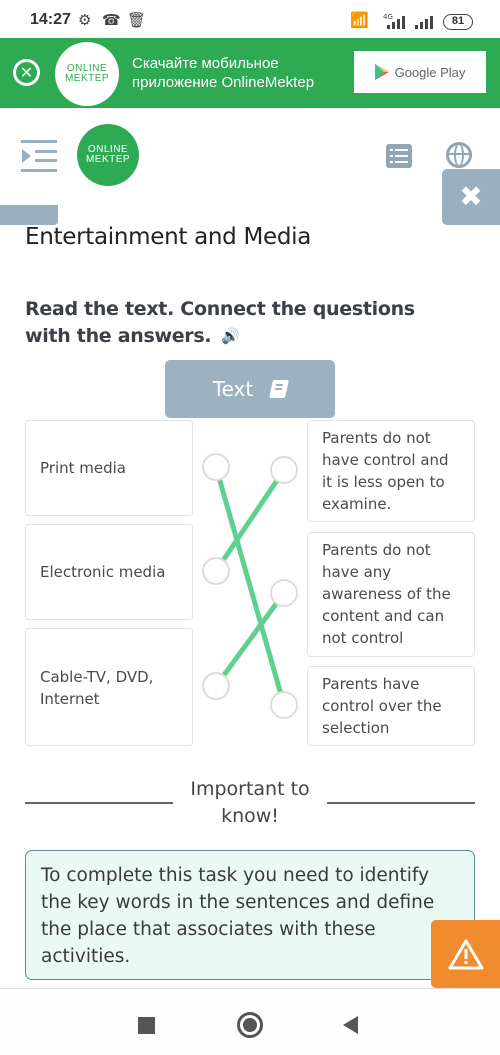 The width and height of the screenshot is (500, 1055). I want to click on trash-icon: 🗑, so click(137, 20).